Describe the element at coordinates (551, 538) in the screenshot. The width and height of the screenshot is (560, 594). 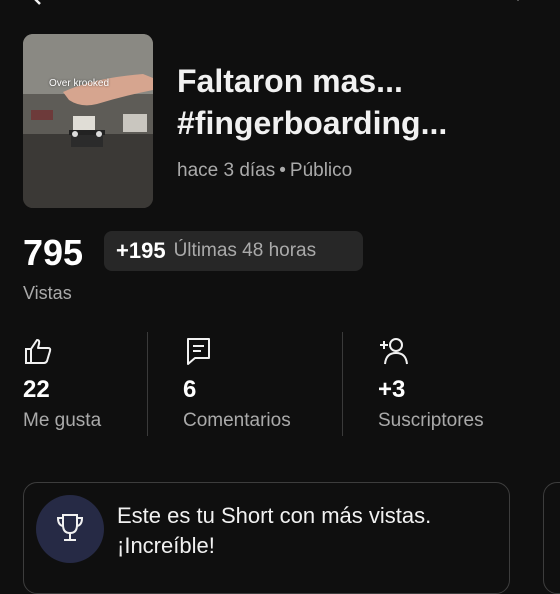
I see `next-card-peek` at that location.